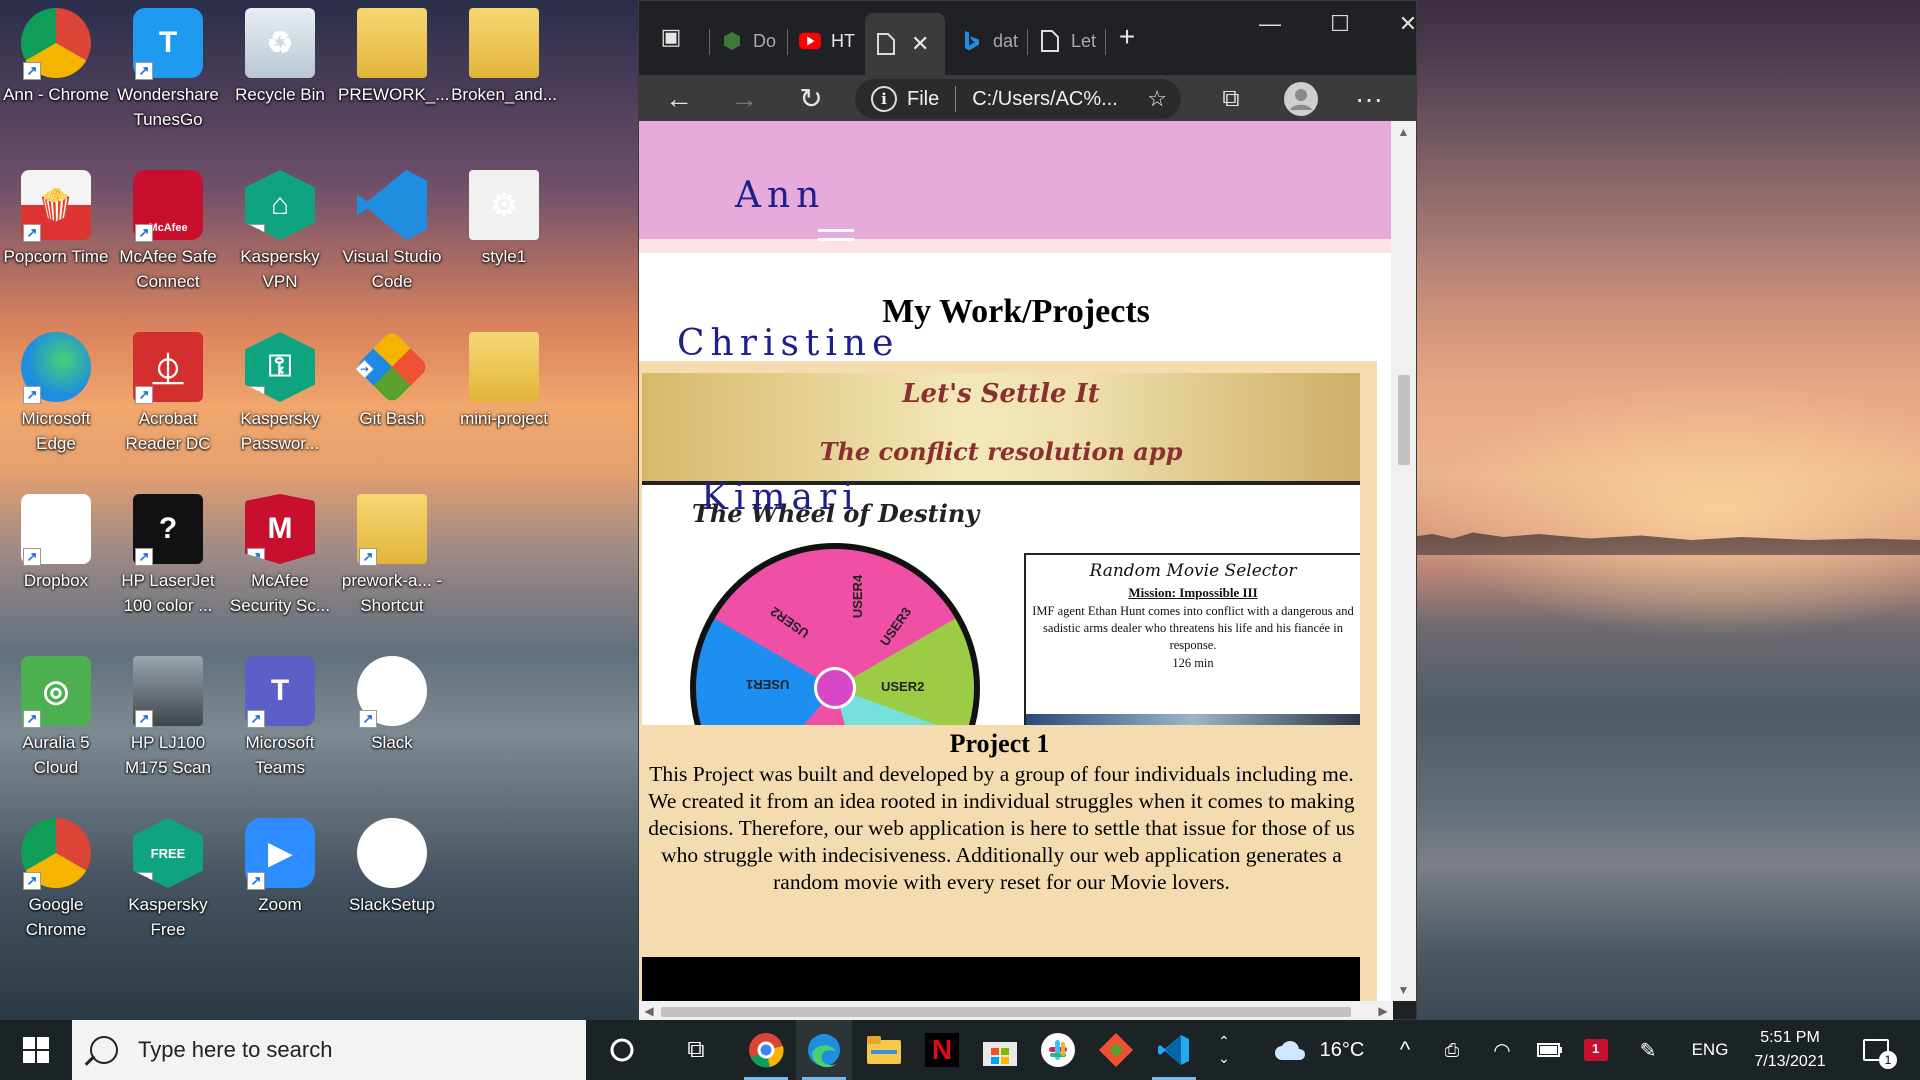 The width and height of the screenshot is (1920, 1080). Describe the element at coordinates (1301, 99) in the screenshot. I see `profile-icon` at that location.